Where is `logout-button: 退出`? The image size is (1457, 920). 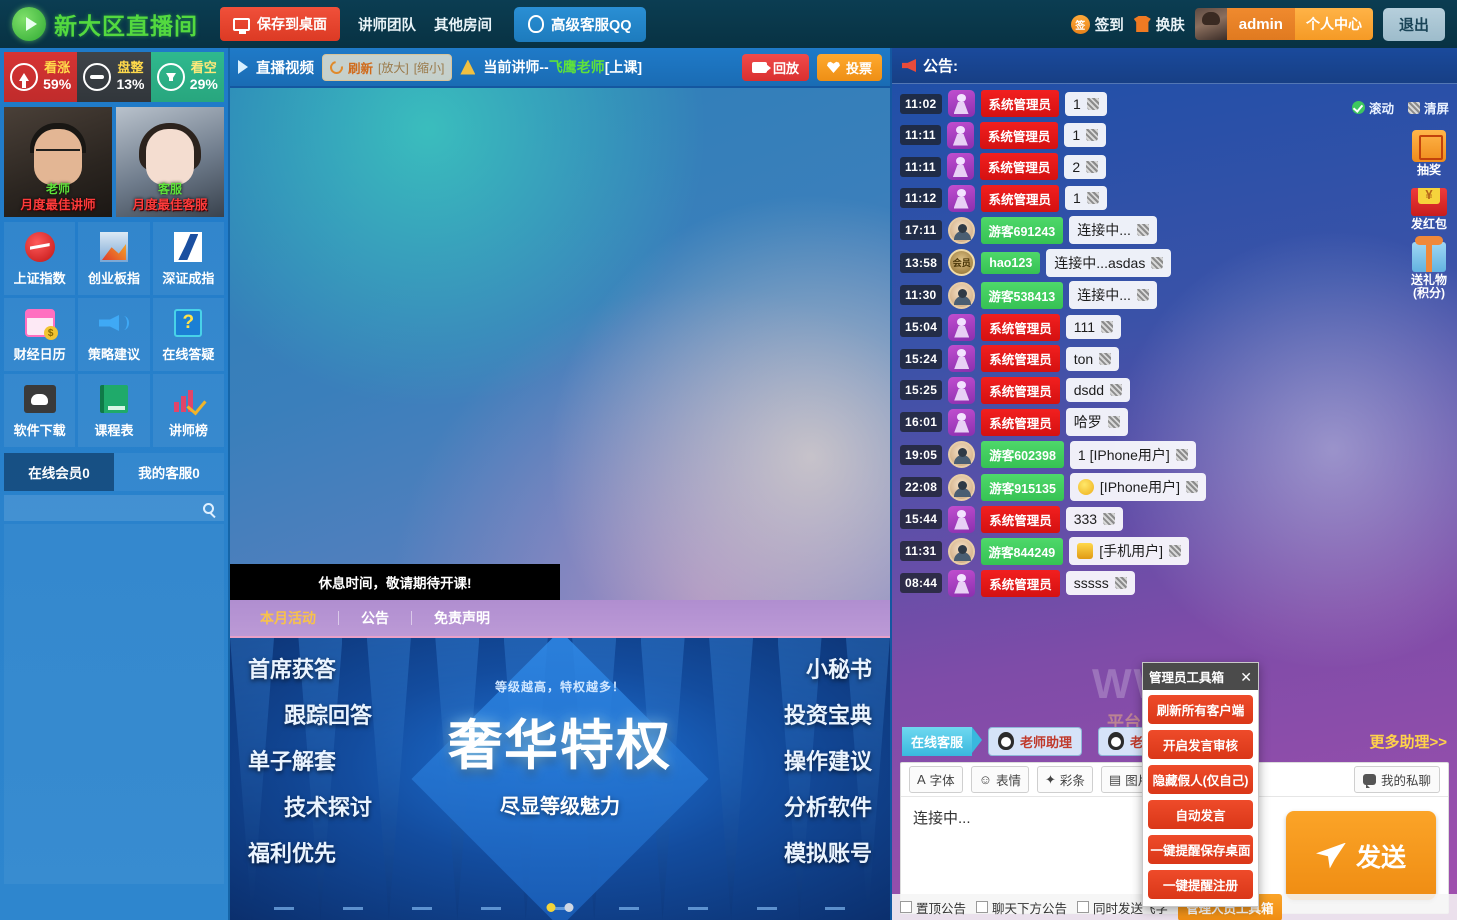 logout-button: 退出 is located at coordinates (1413, 24).